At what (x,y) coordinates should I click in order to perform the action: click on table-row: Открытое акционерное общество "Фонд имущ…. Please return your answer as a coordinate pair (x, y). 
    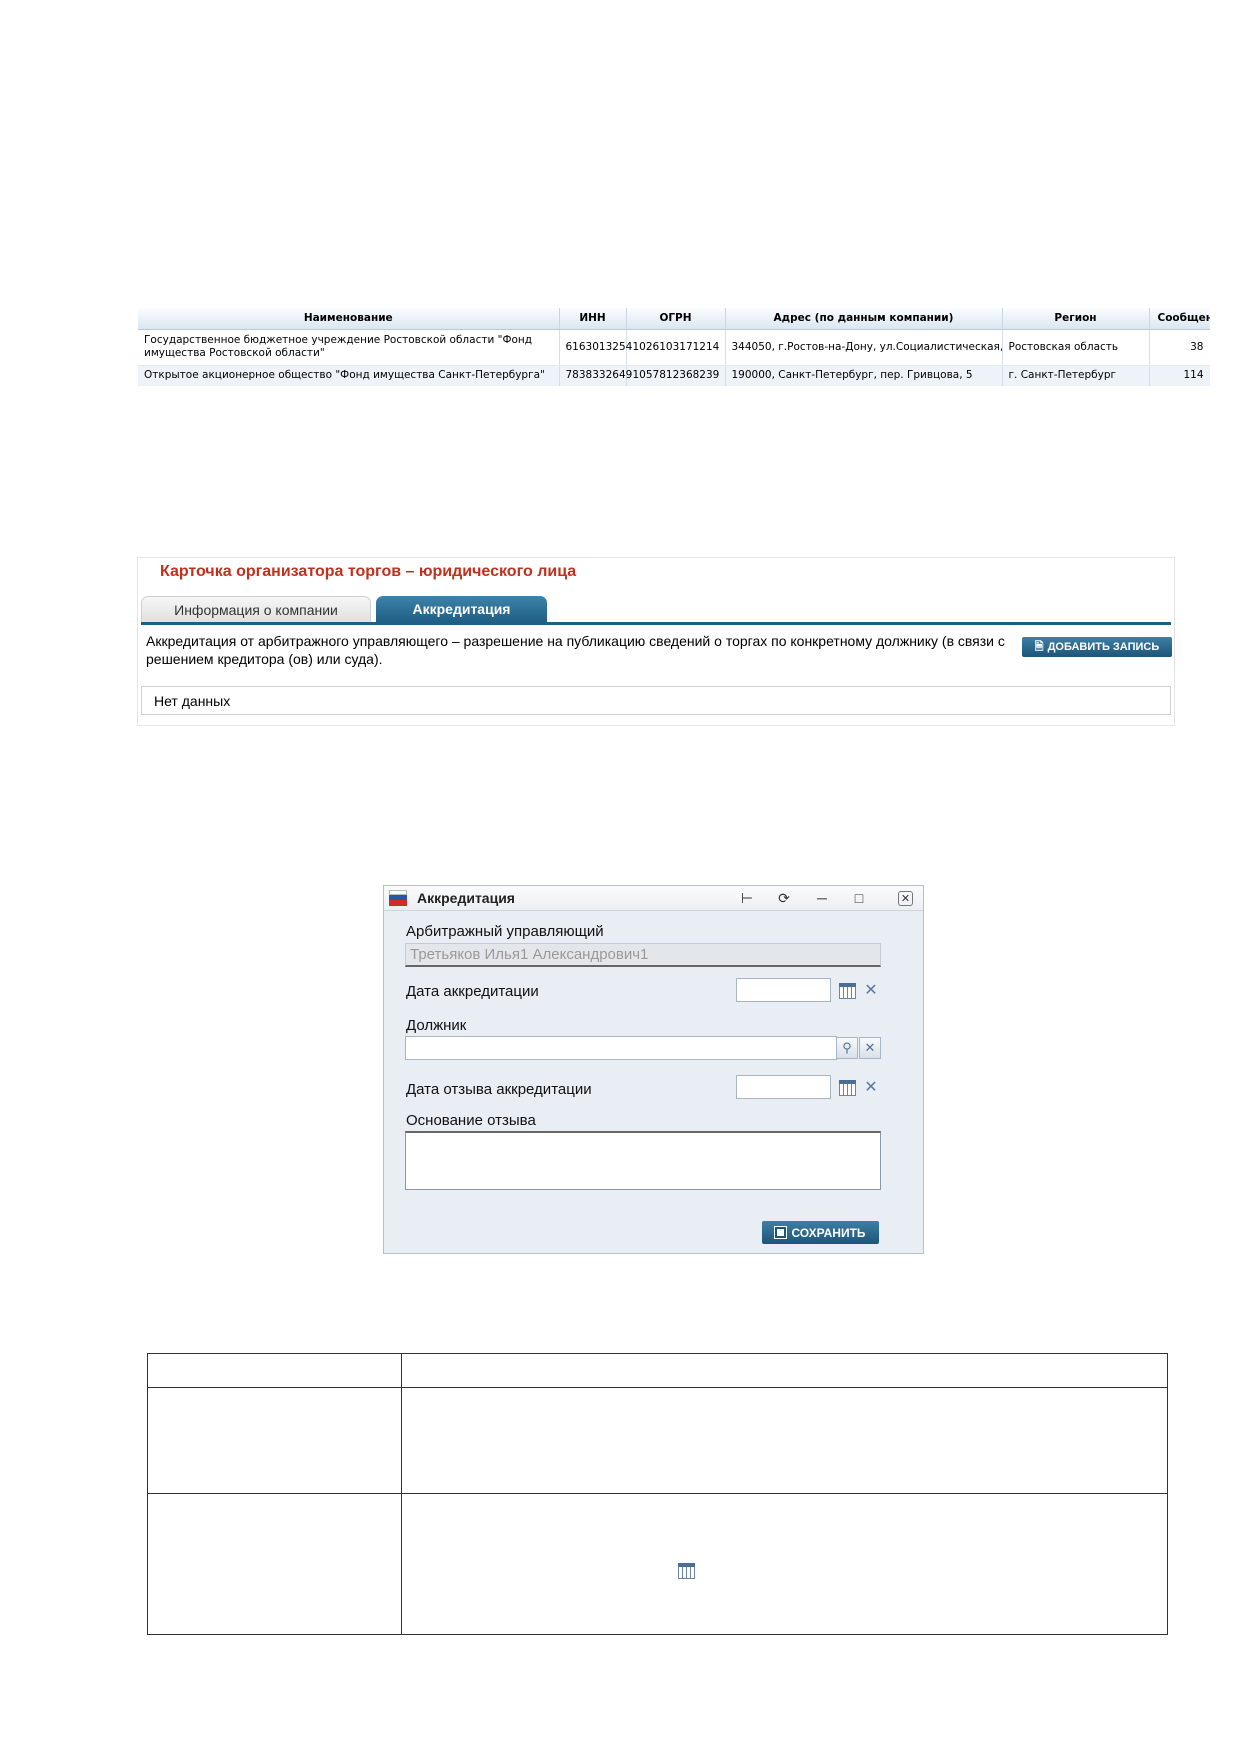
    Looking at the image, I should click on (674, 375).